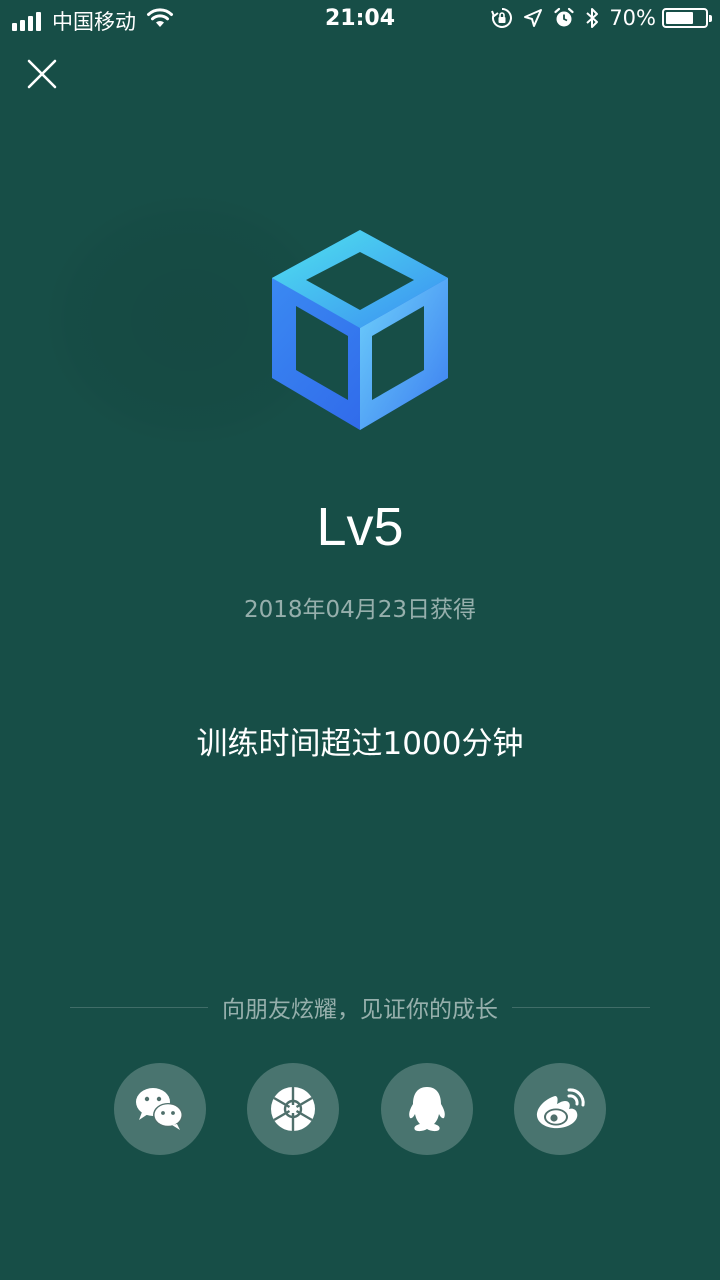 The image size is (720, 1280). I want to click on divider-line-left, so click(139, 1007).